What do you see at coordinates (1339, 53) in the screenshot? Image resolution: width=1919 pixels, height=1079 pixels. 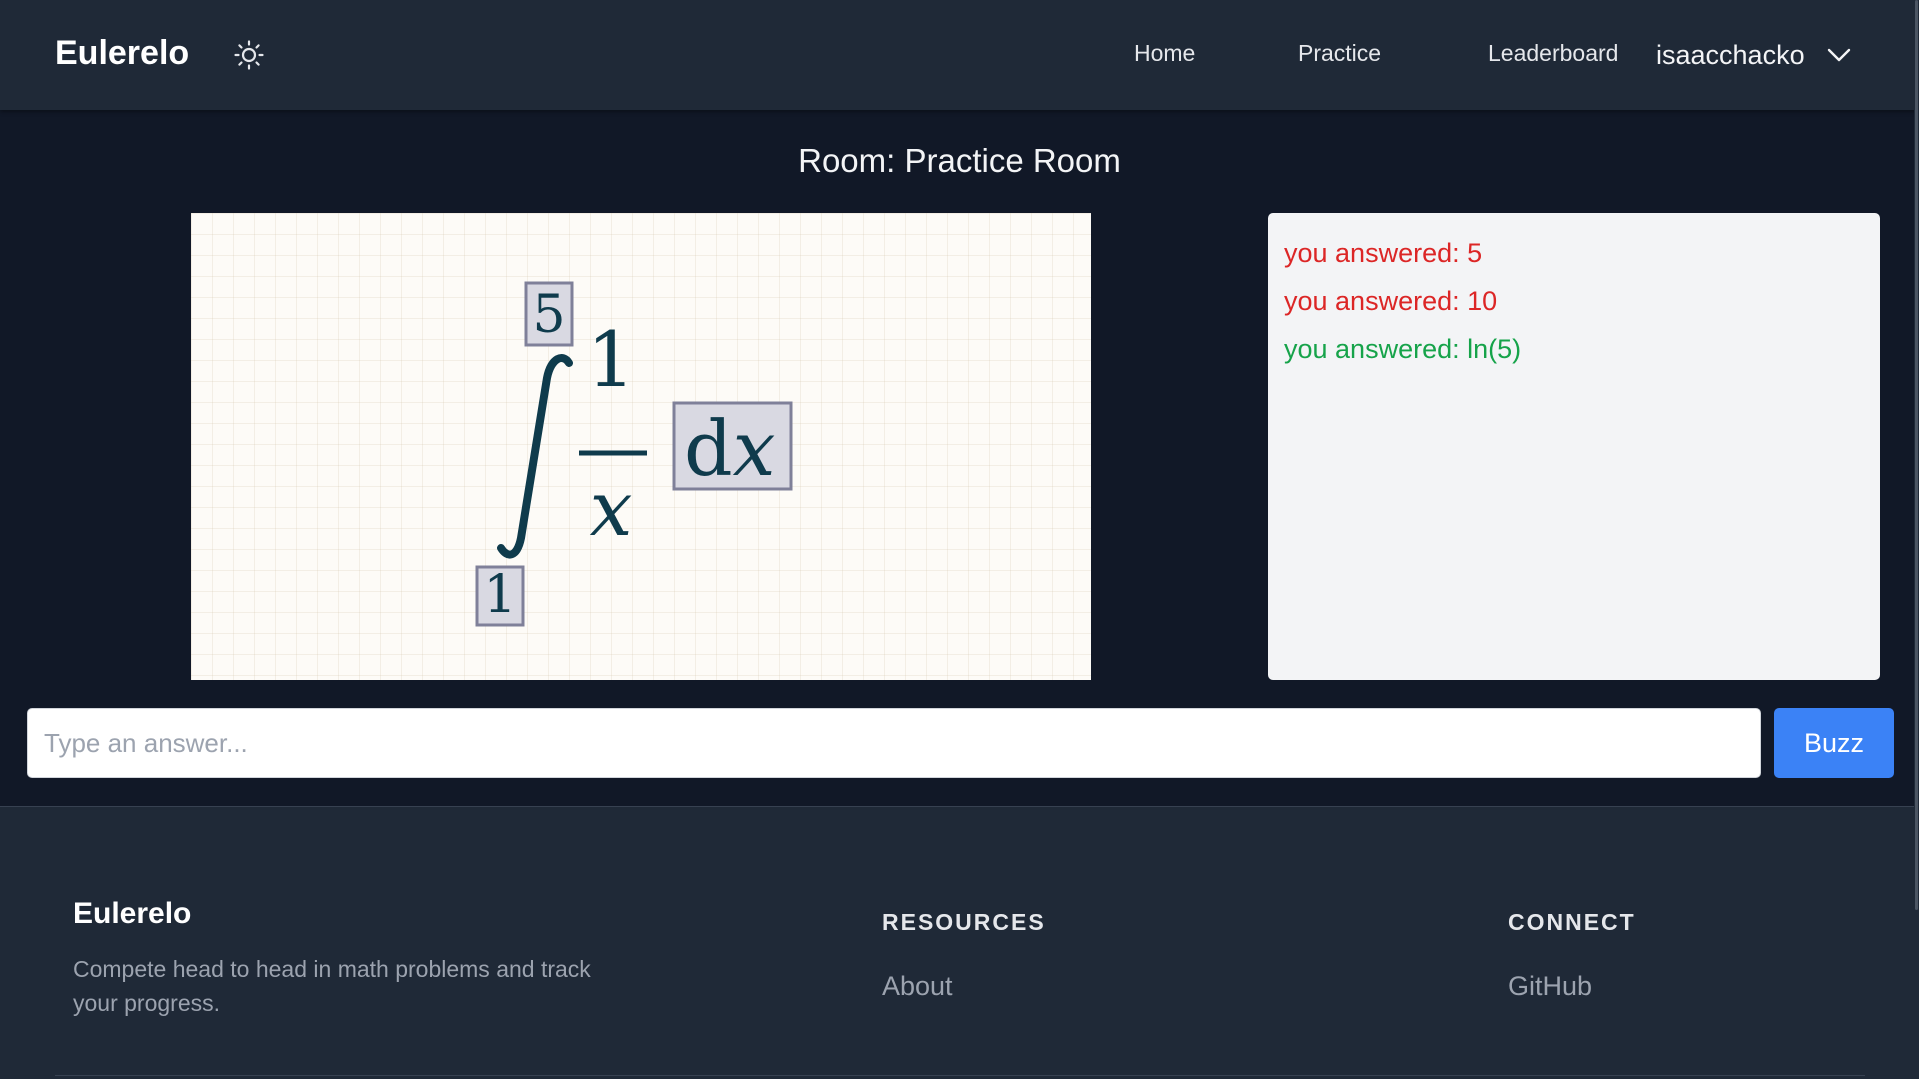 I see `nav-practice-link: Practice` at bounding box center [1339, 53].